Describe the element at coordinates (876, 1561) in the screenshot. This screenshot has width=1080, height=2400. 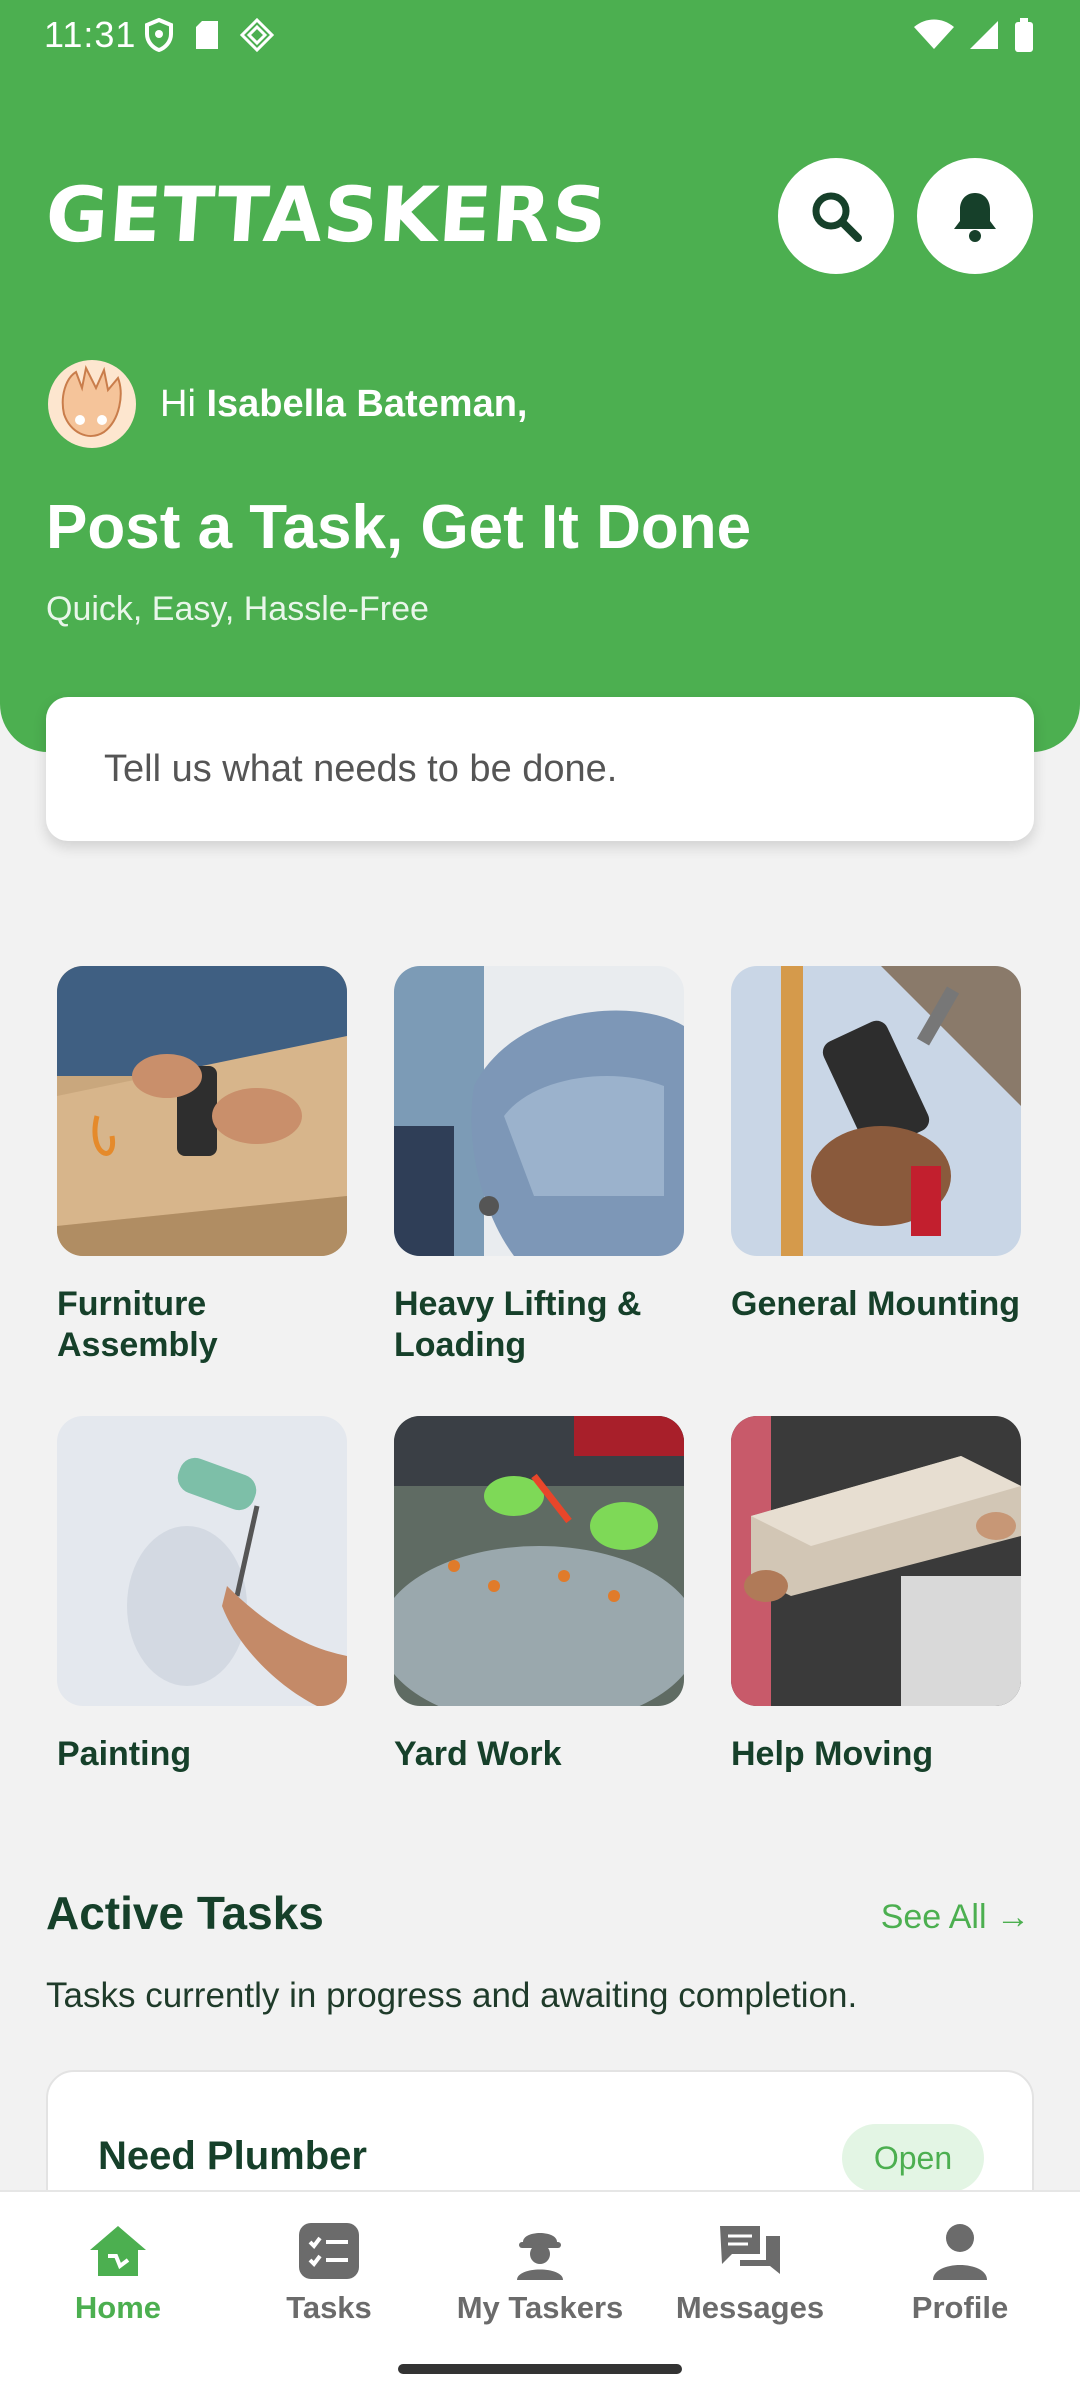
I see `help-moving-image` at that location.